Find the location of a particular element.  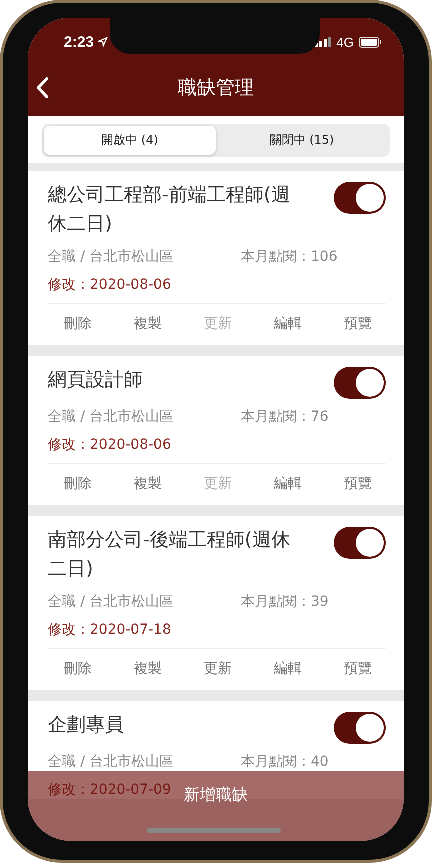

modified-date: 修改：2020-07-18 is located at coordinates (110, 630).